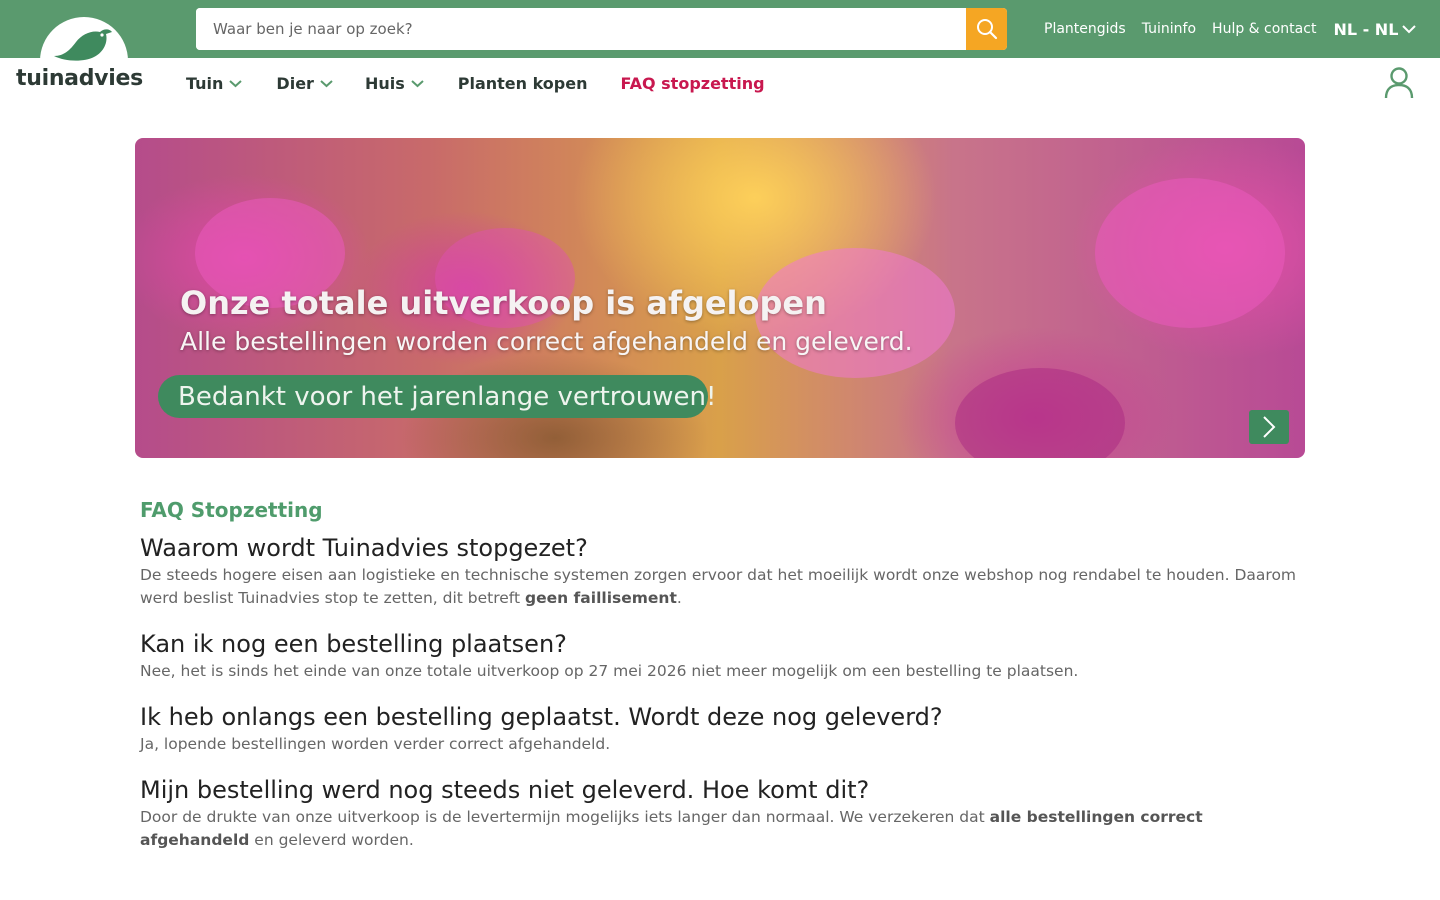 The height and width of the screenshot is (900, 1440). I want to click on banner-next-button, so click(1269, 427).